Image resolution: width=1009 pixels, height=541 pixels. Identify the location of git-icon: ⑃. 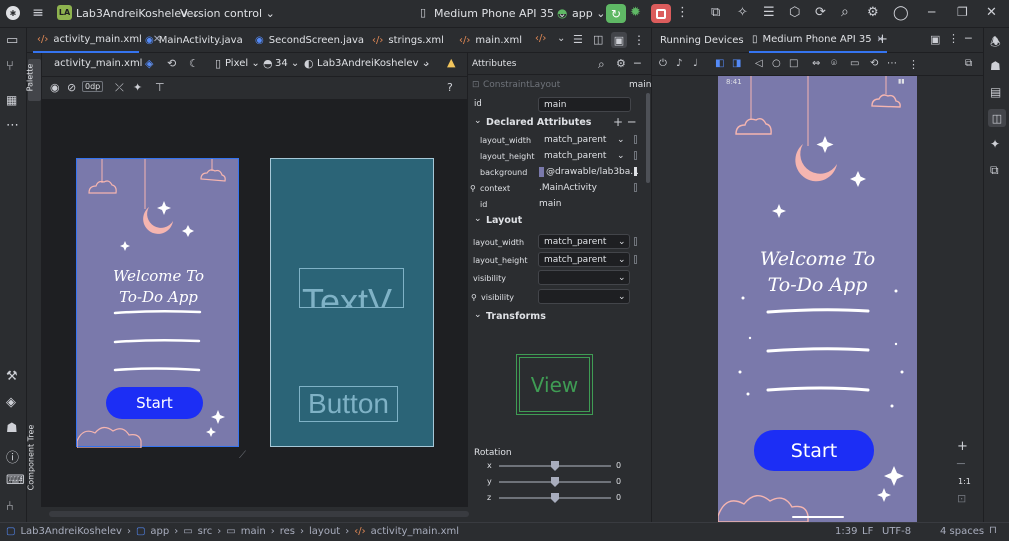
(10, 506).